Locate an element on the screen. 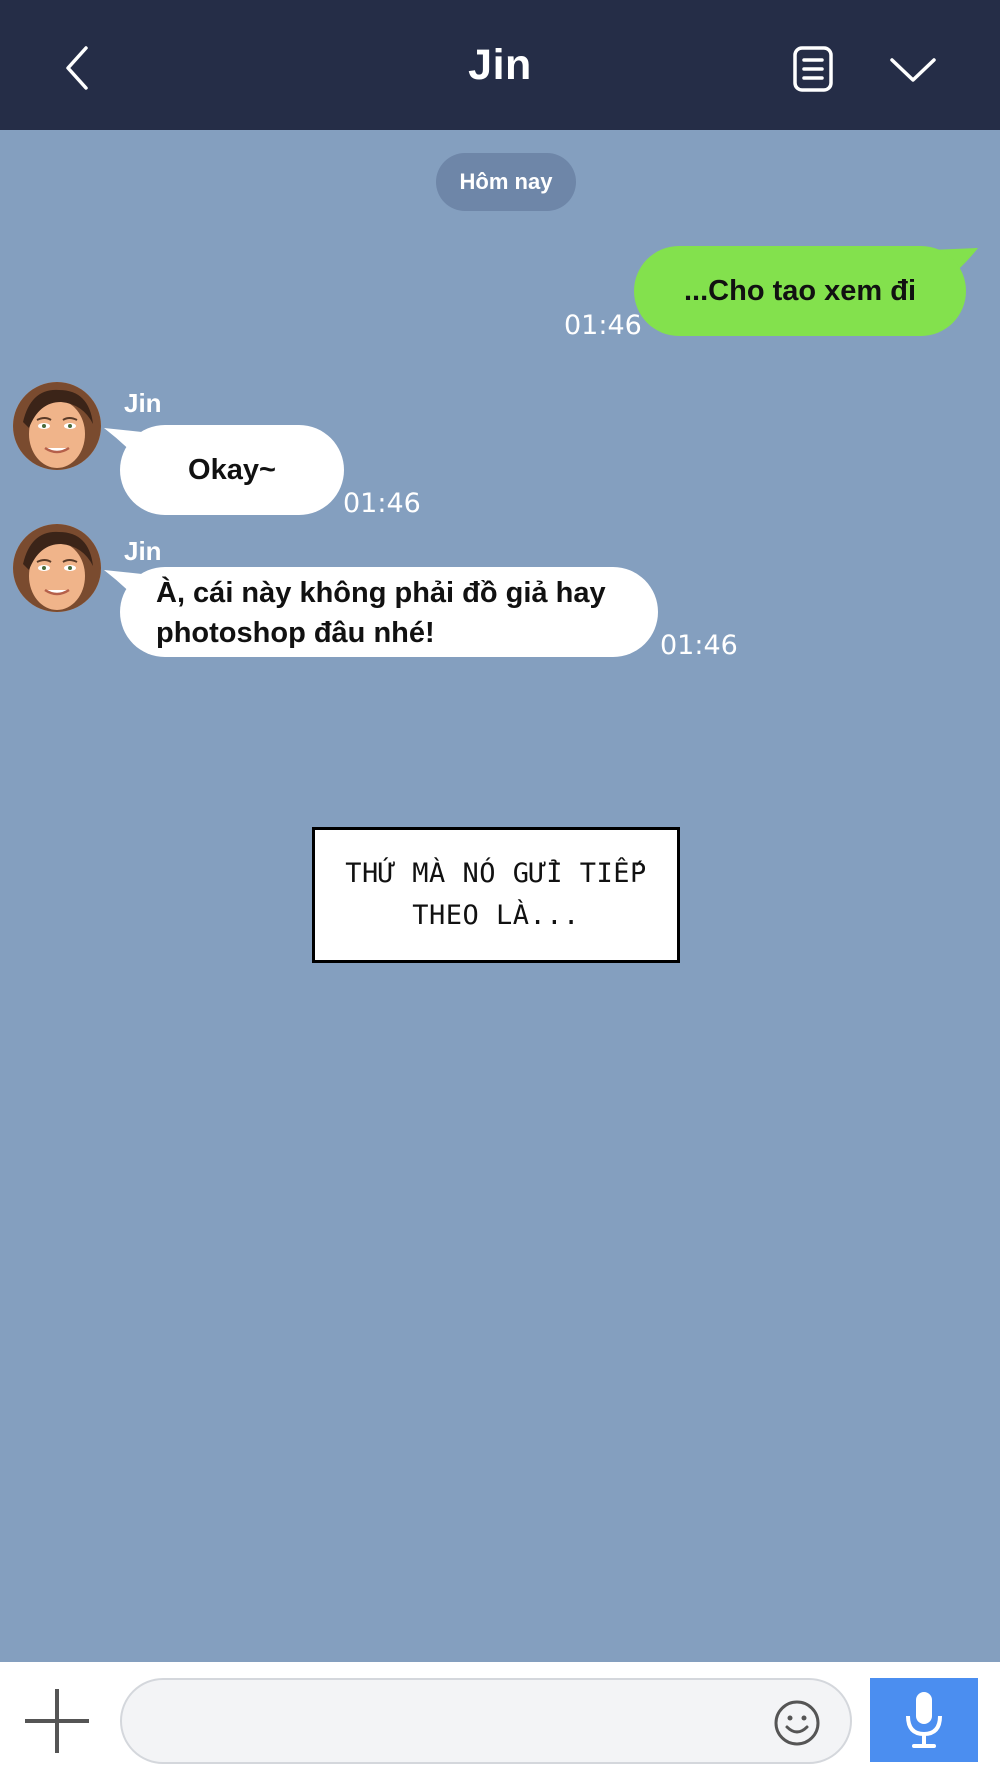 This screenshot has width=1000, height=1778. chevron-down-icon is located at coordinates (913, 70).